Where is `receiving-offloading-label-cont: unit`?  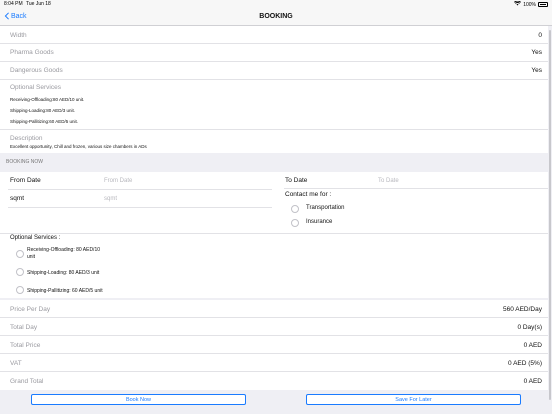
receiving-offloading-label-cont: unit is located at coordinates (31, 257).